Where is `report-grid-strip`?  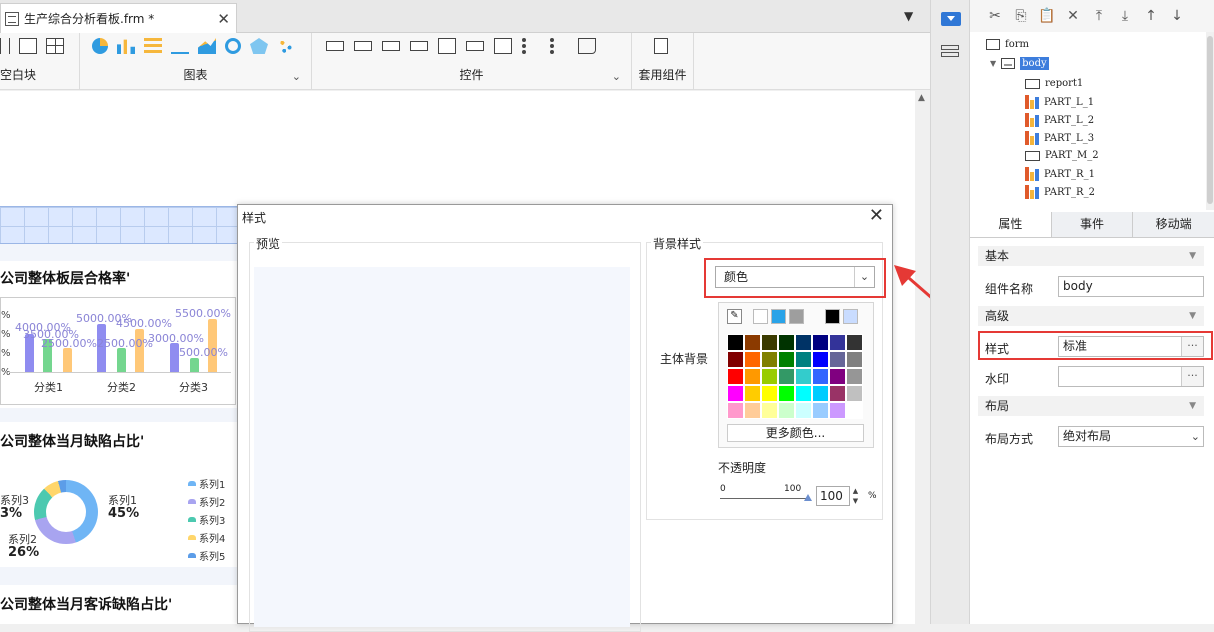
report-grid-strip is located at coordinates (120, 225).